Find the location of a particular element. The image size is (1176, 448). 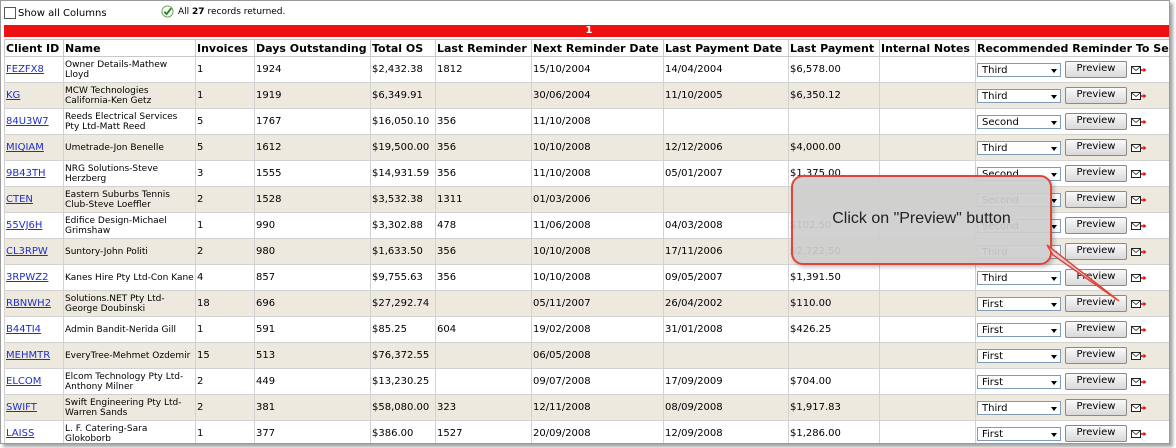

days-outstanding-cell: 591 is located at coordinates (312, 329).